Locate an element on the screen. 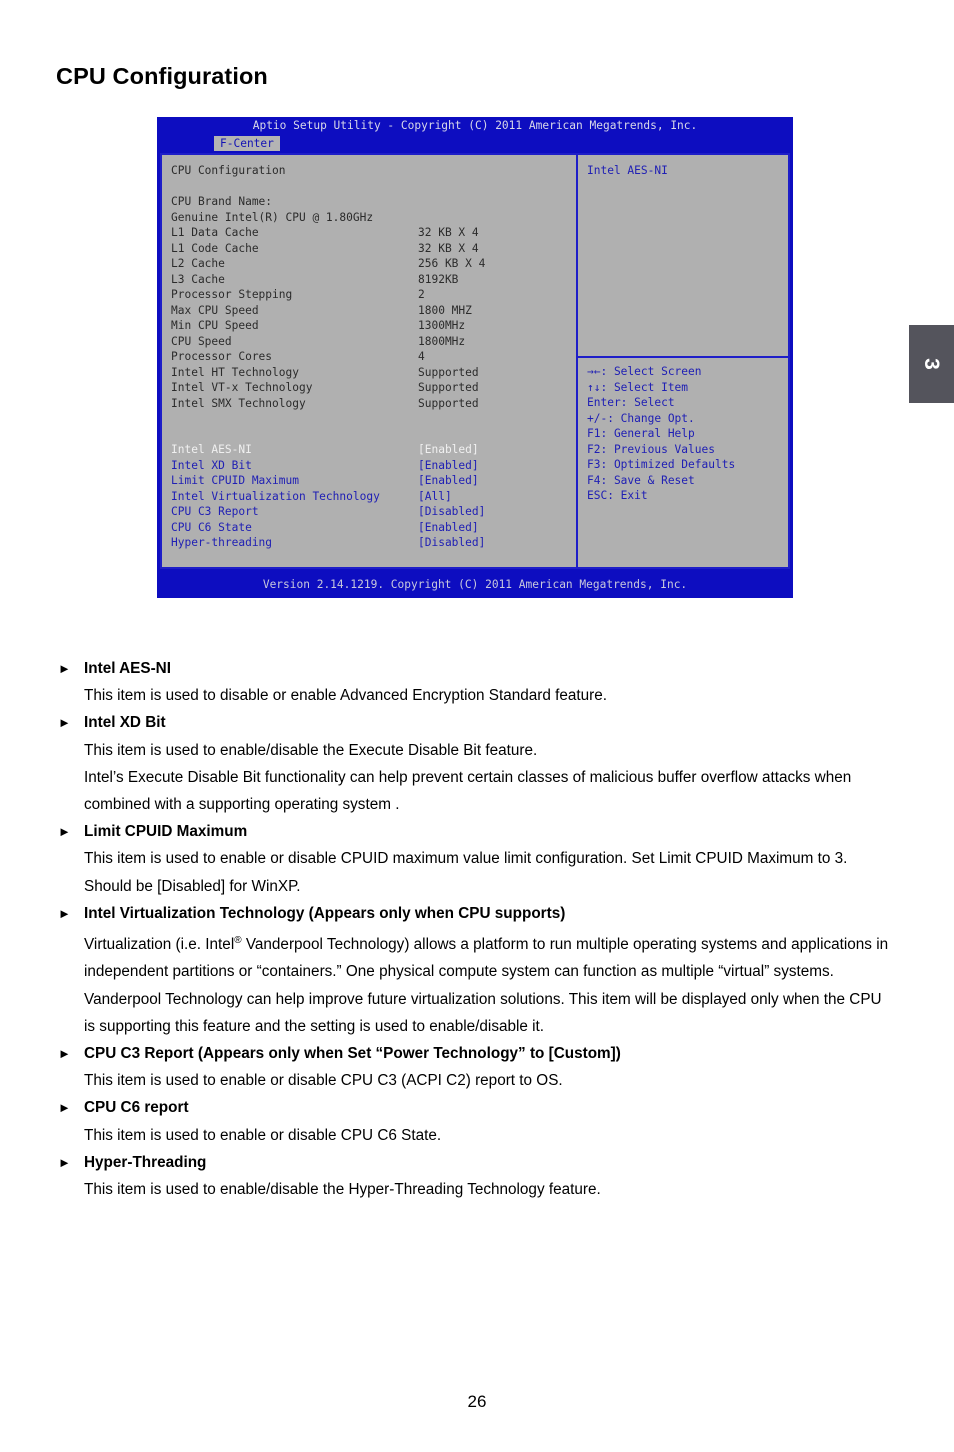  bios-info-value: 1800MHz is located at coordinates (442, 341).